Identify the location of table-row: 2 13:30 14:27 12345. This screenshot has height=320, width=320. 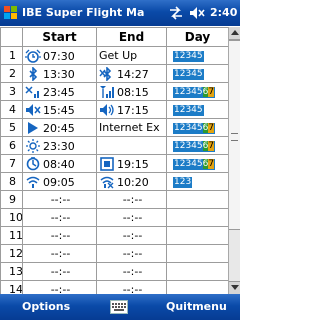
(114, 73).